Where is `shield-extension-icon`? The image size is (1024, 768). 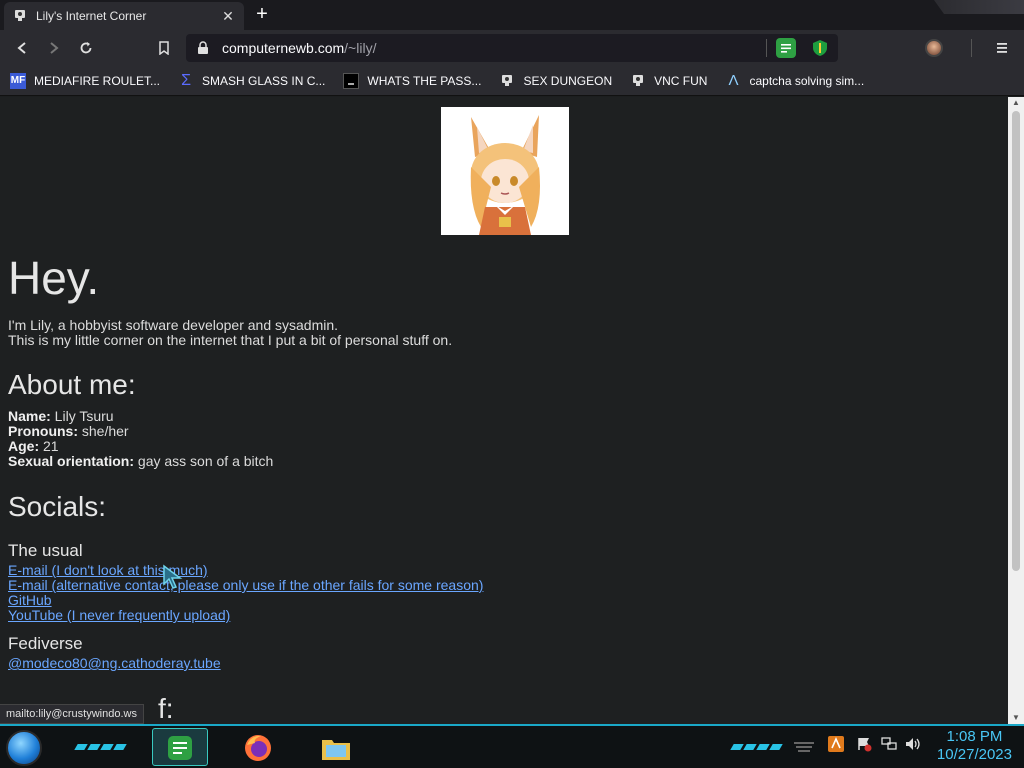
shield-extension-icon is located at coordinates (820, 48).